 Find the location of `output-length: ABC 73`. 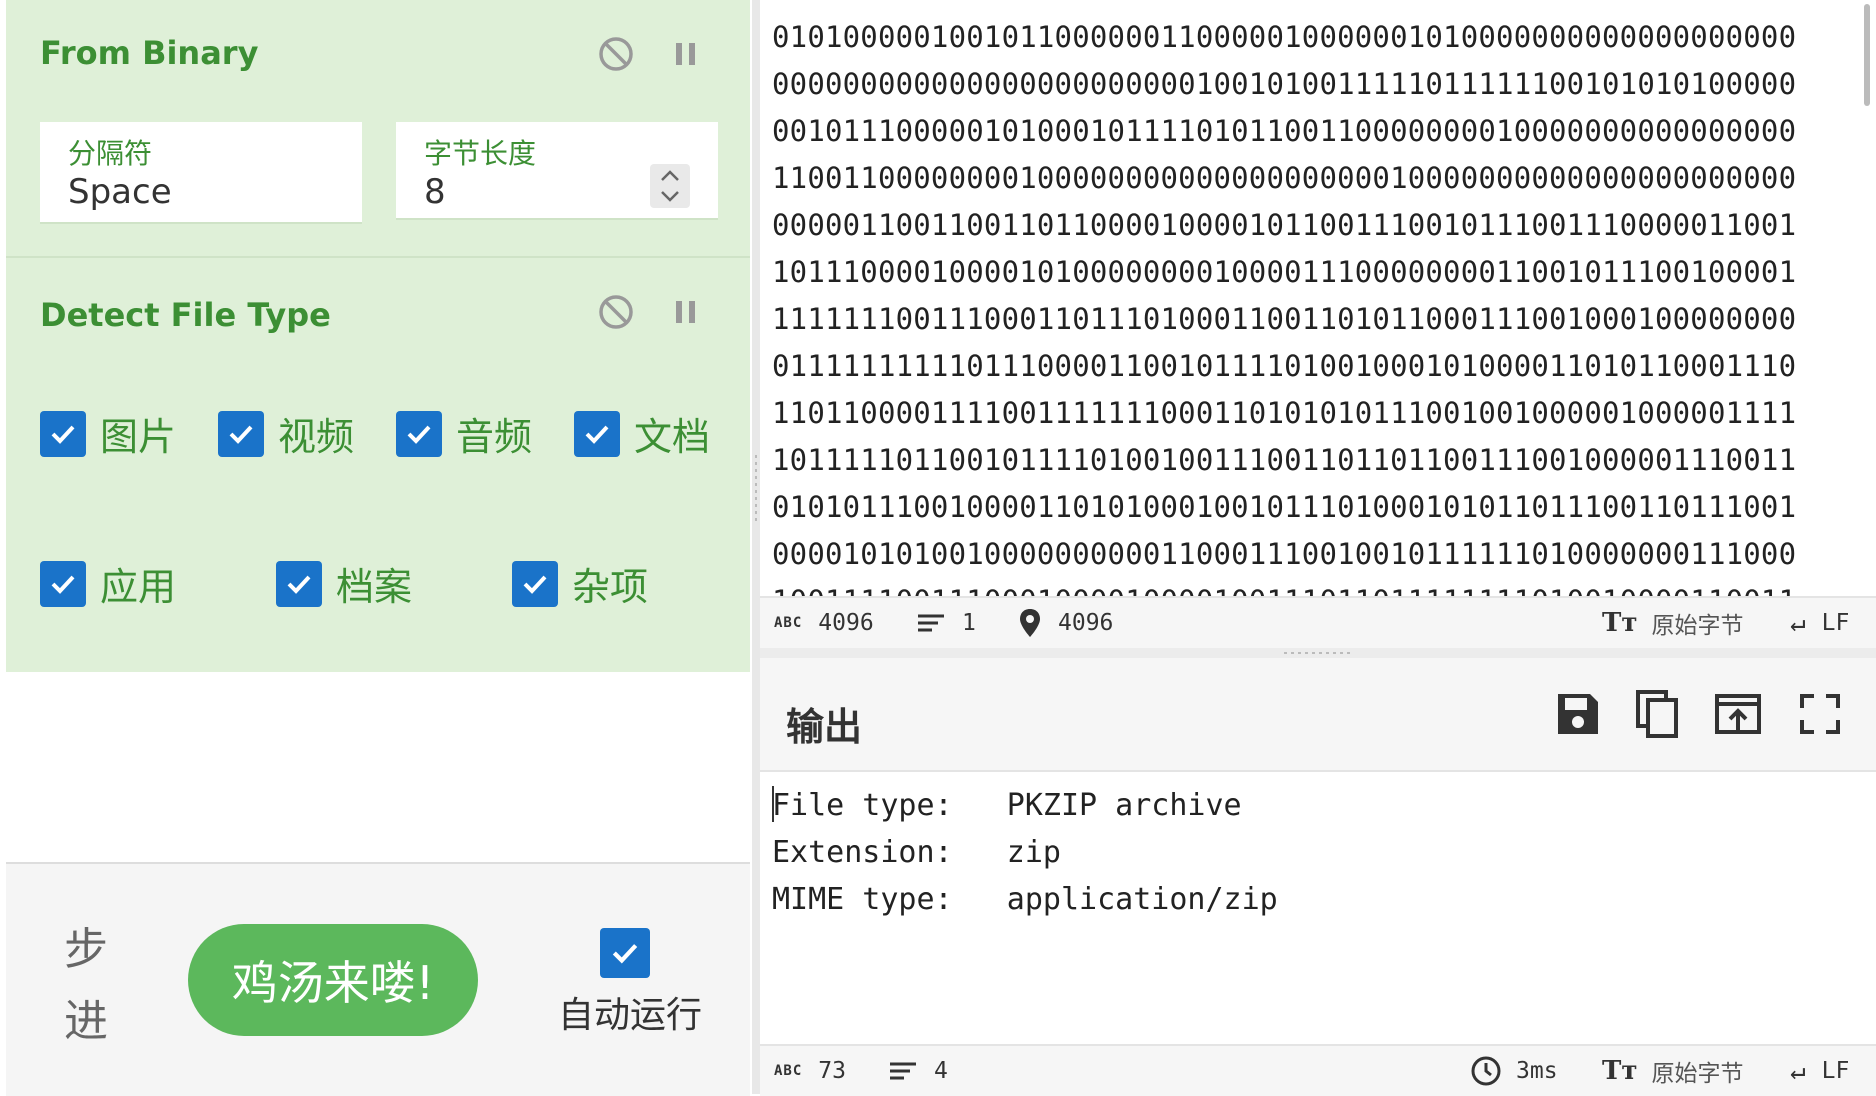

output-length: ABC 73 is located at coordinates (810, 1071).